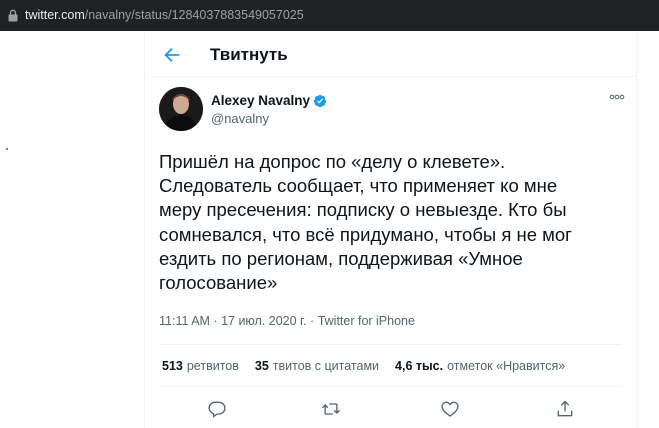 The height and width of the screenshot is (428, 659). I want to click on likes-count: 4,6 тыс., so click(419, 366).